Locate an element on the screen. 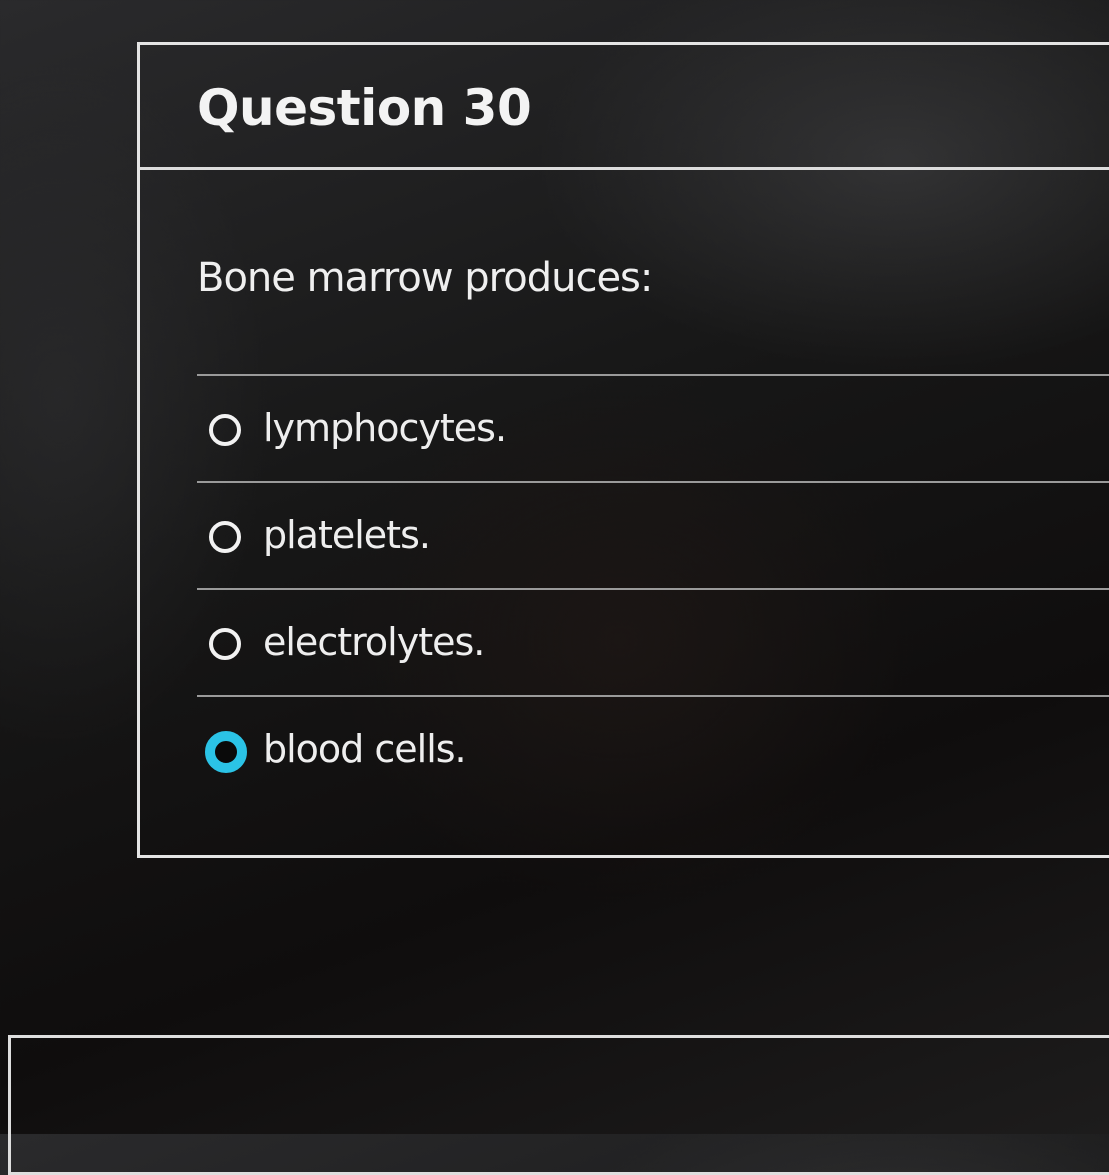 The image size is (1109, 1175). answer-option-platelets: platelets. is located at coordinates (653, 534).